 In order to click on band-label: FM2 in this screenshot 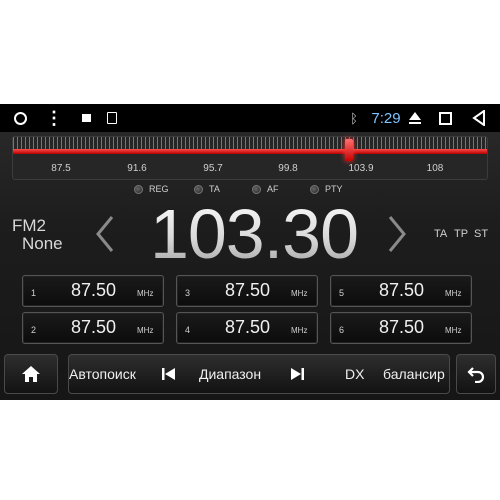, I will do `click(29, 226)`.